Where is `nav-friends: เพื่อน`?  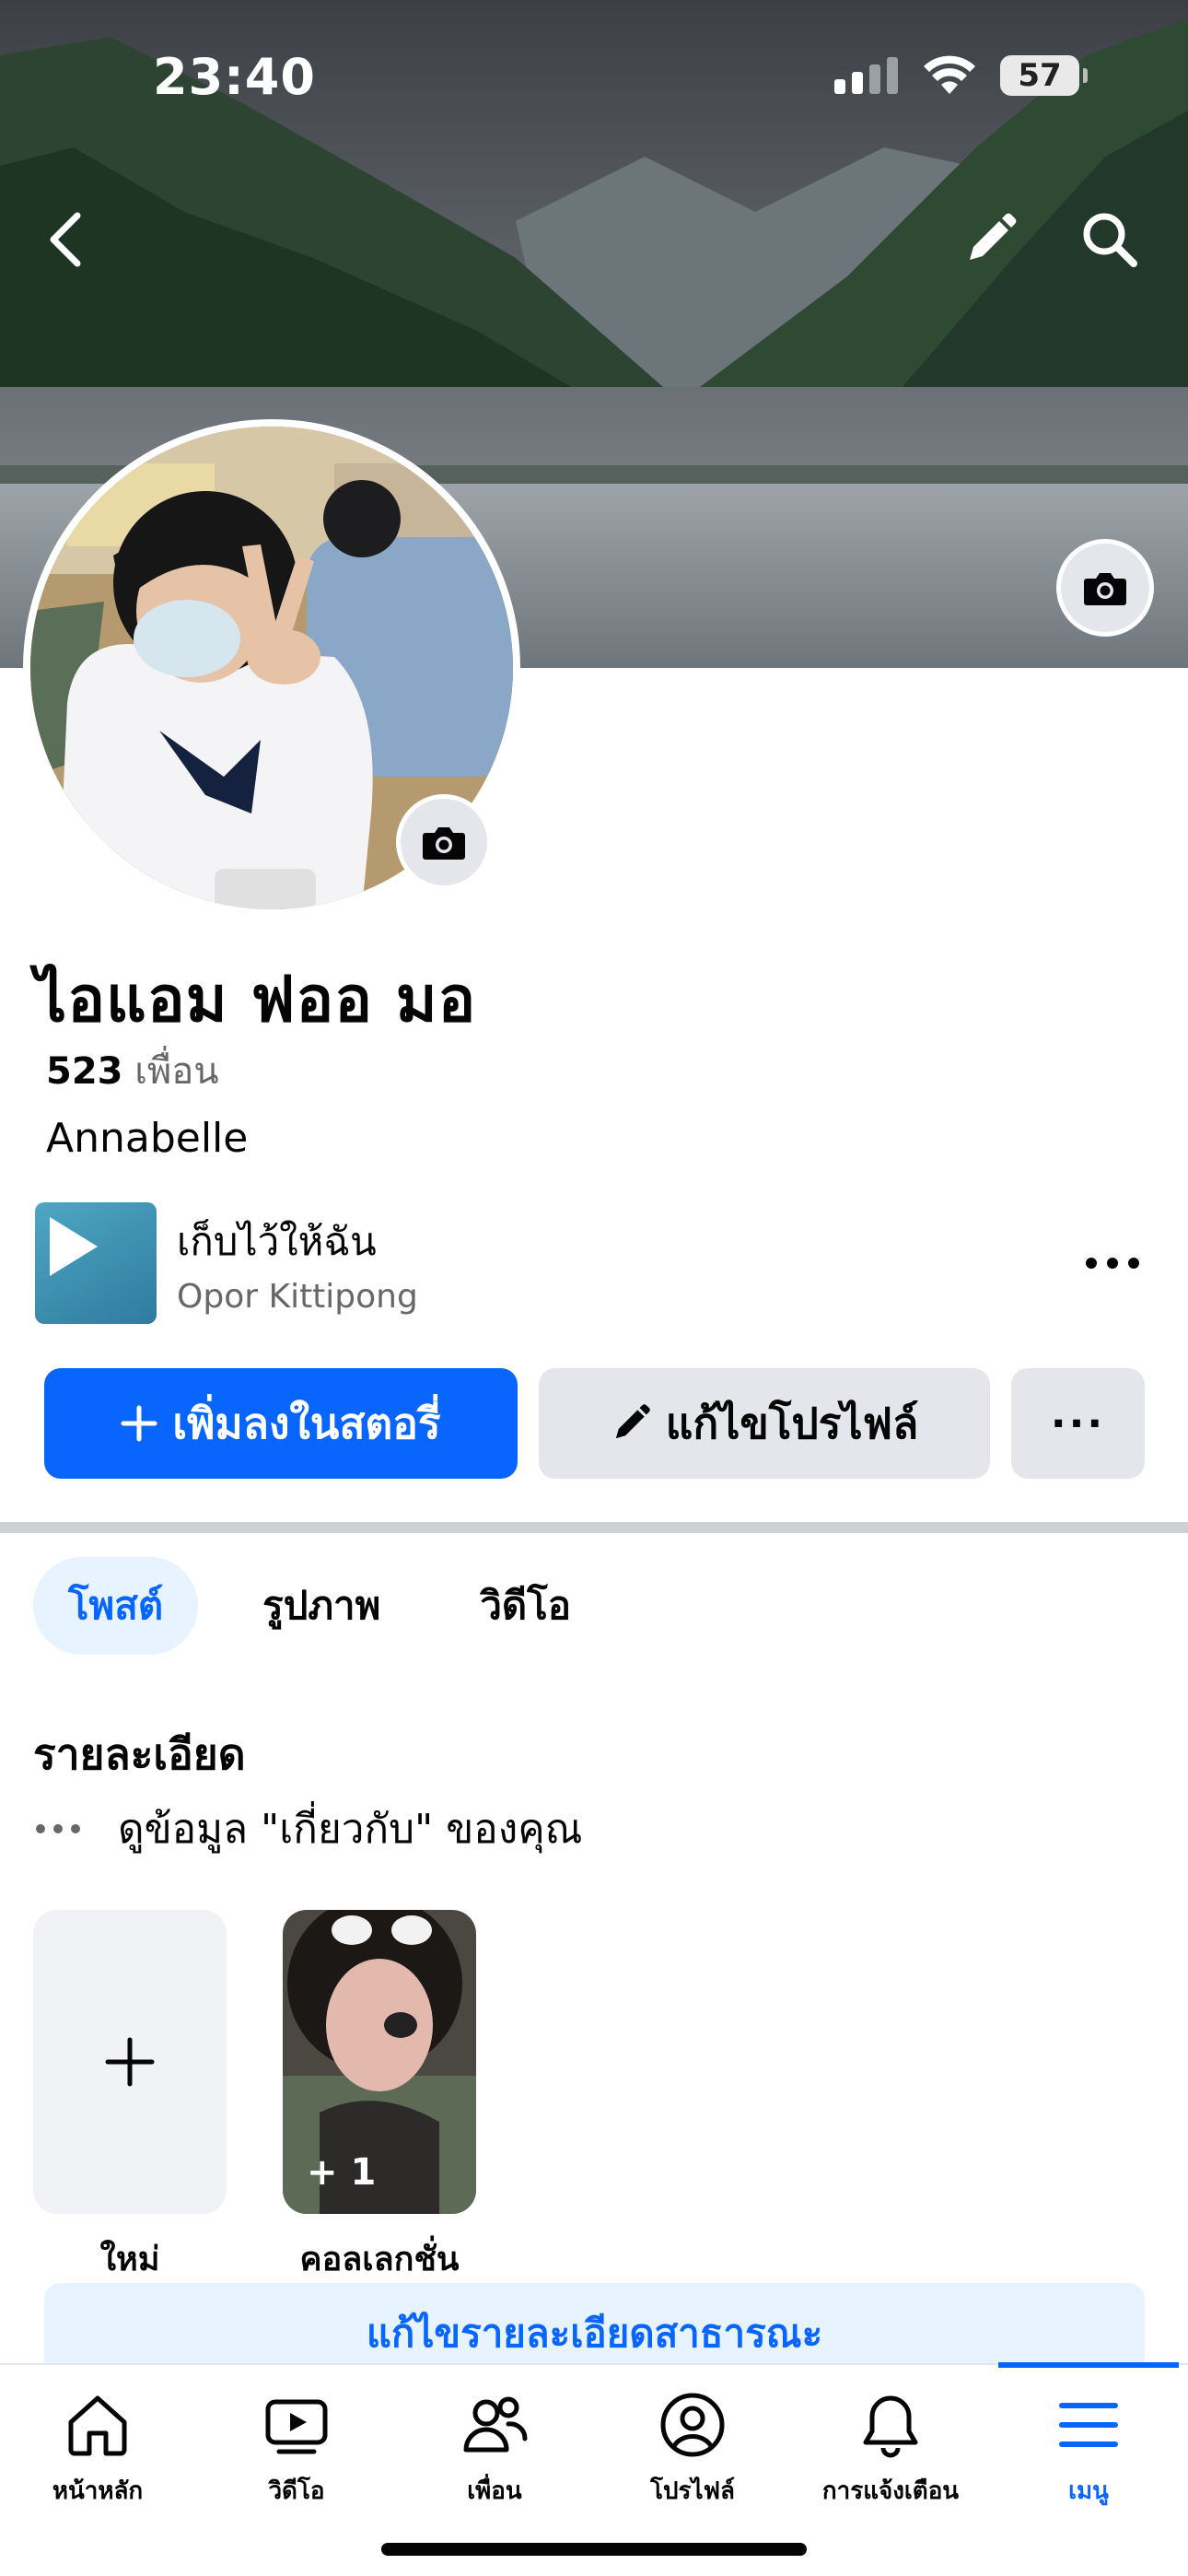 nav-friends: เพื่อน is located at coordinates (494, 2450).